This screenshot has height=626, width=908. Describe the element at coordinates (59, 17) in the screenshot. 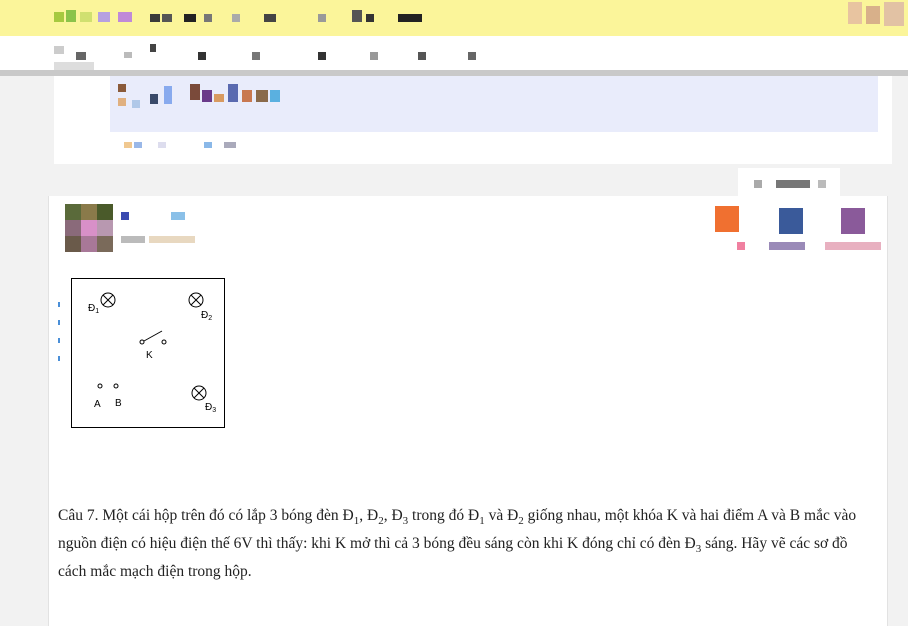

I see `blurred-logo` at that location.